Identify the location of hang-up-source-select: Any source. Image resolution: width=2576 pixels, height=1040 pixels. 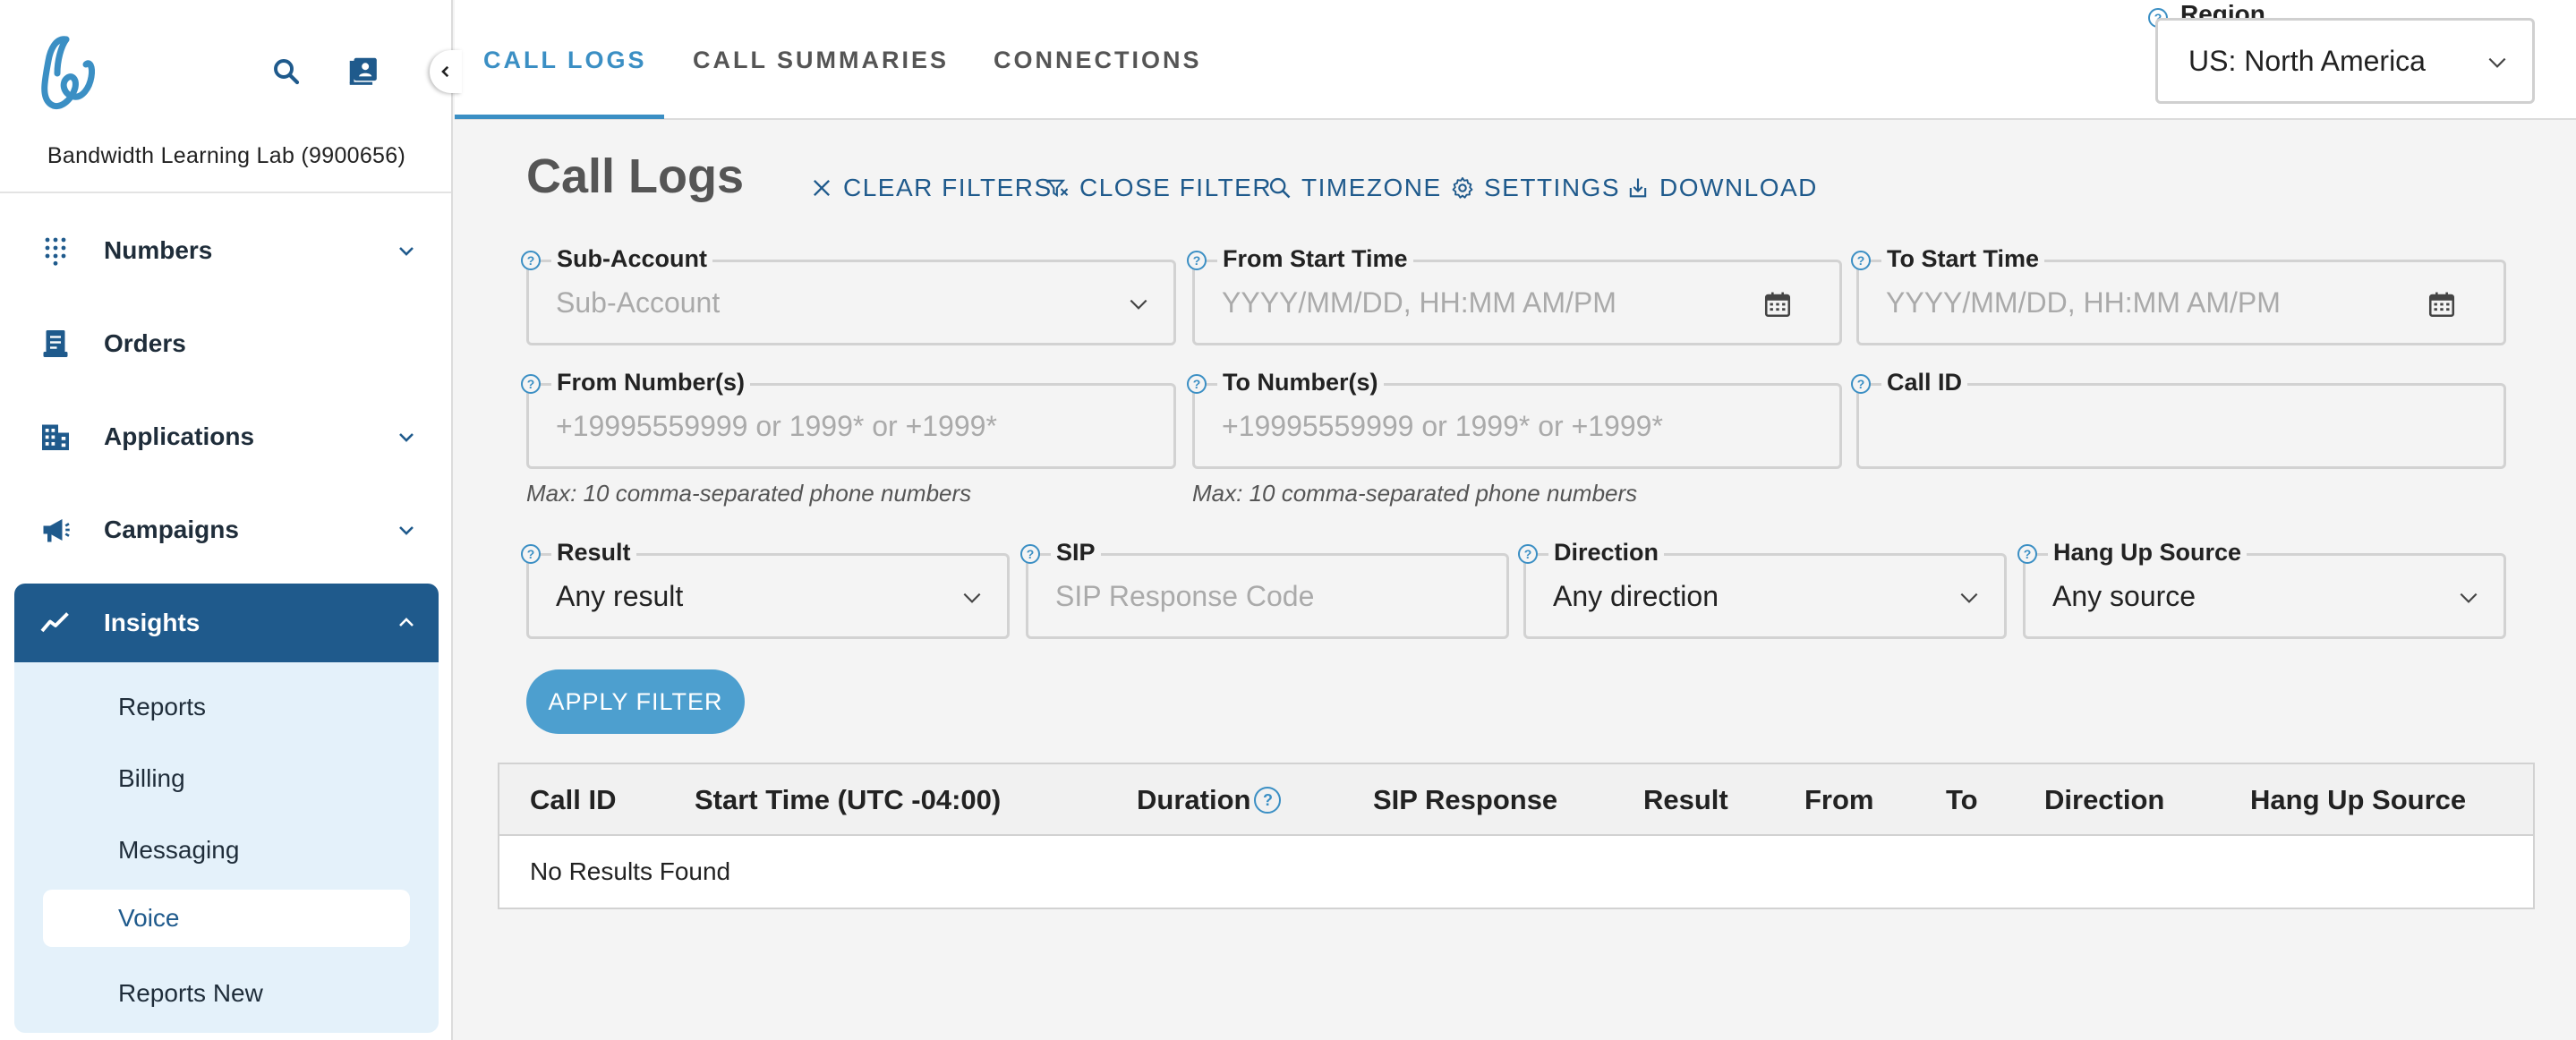
(2264, 596).